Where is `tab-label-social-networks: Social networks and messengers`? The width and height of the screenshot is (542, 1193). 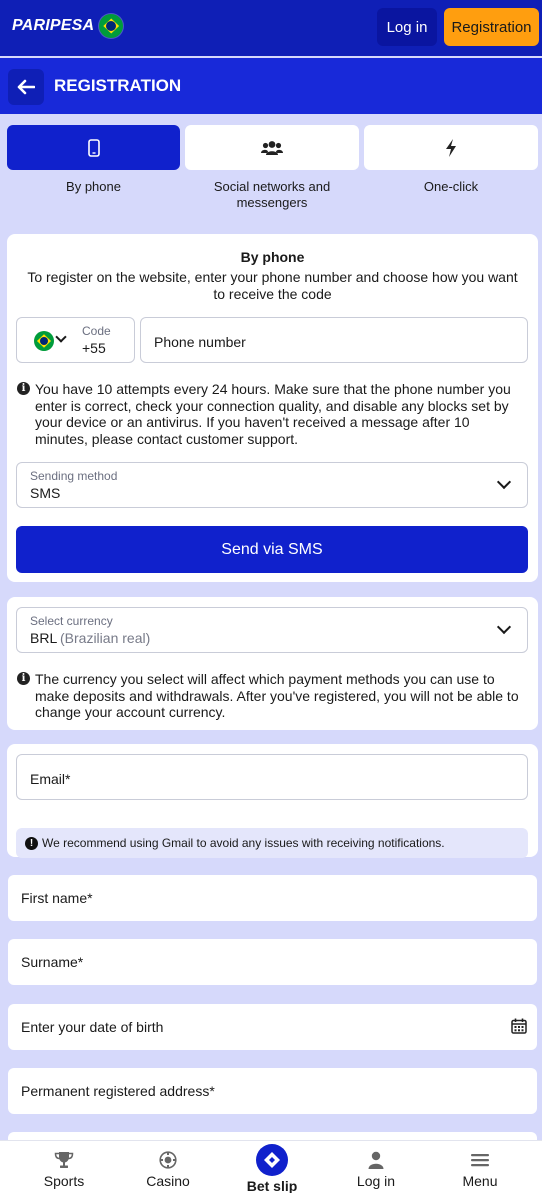 tab-label-social-networks: Social networks and messengers is located at coordinates (272, 195).